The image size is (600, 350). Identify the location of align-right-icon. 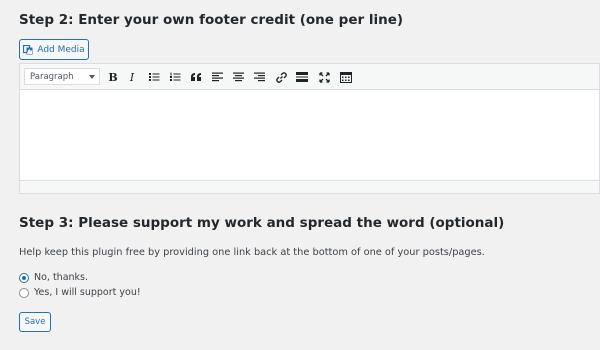
(259, 77).